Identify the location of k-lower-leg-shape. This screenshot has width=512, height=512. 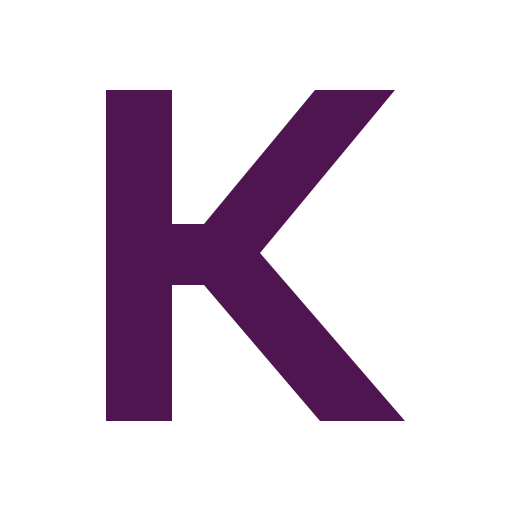
(288, 337).